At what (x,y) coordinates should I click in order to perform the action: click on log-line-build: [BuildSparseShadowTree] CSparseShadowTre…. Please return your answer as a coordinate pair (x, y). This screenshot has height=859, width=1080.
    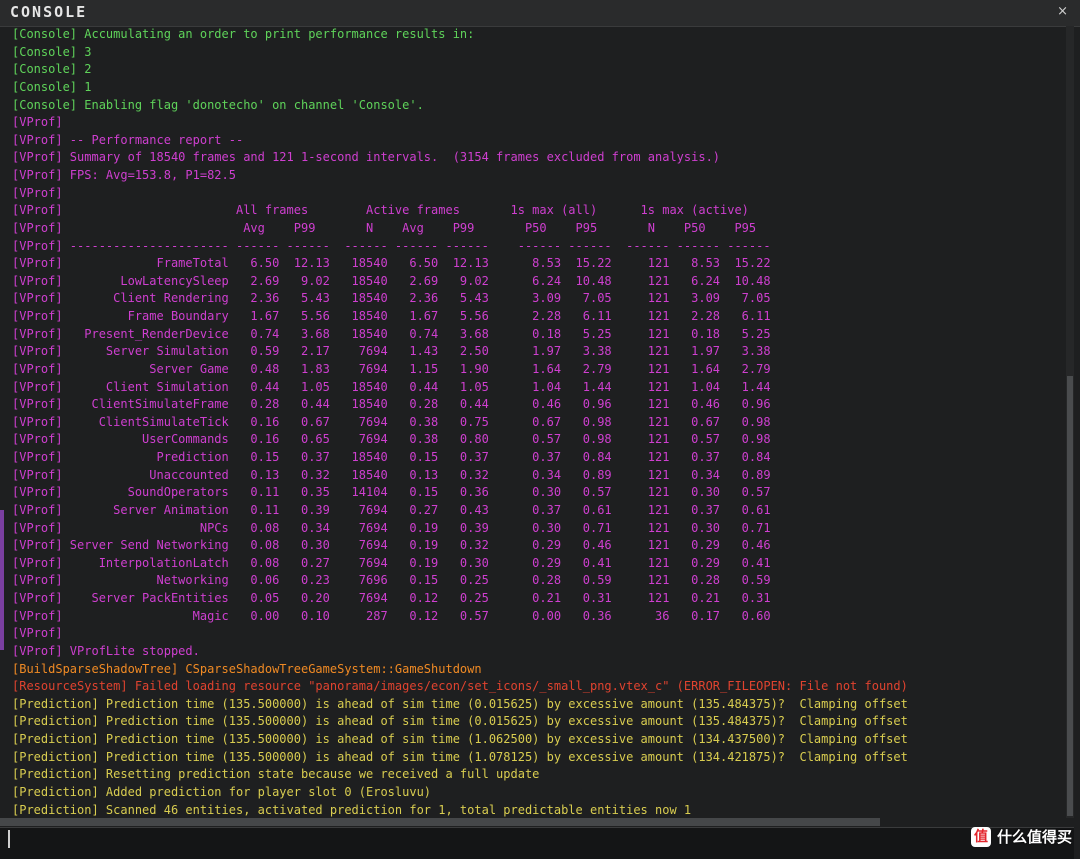
    Looking at the image, I should click on (247, 668).